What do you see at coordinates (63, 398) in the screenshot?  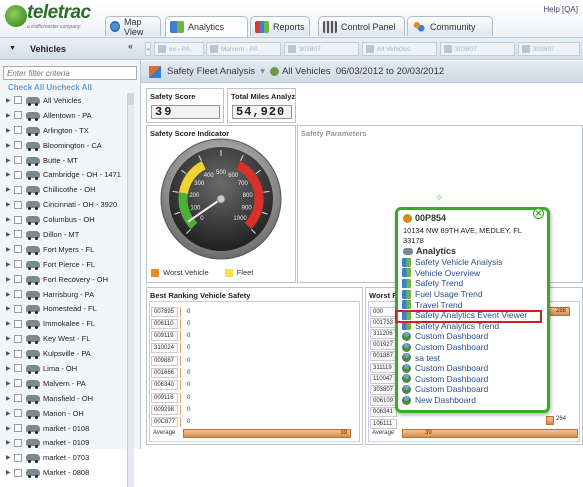 I see `sidebar-vehicle-item: ▶ Mansfield - OH` at bounding box center [63, 398].